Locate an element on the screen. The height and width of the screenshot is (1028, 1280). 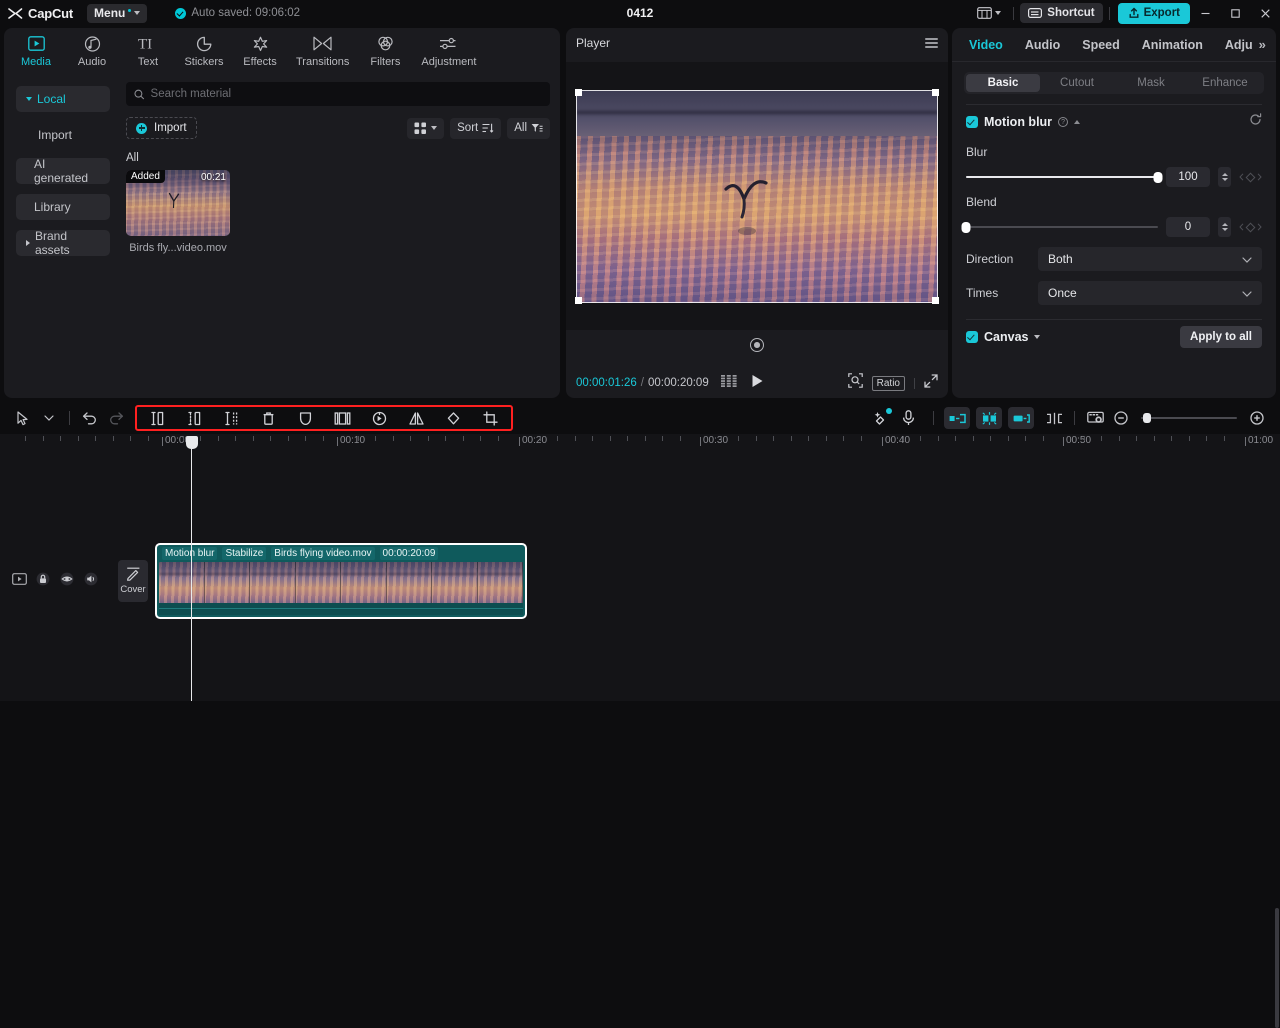
frame-view-icon is located at coordinates (728, 383).